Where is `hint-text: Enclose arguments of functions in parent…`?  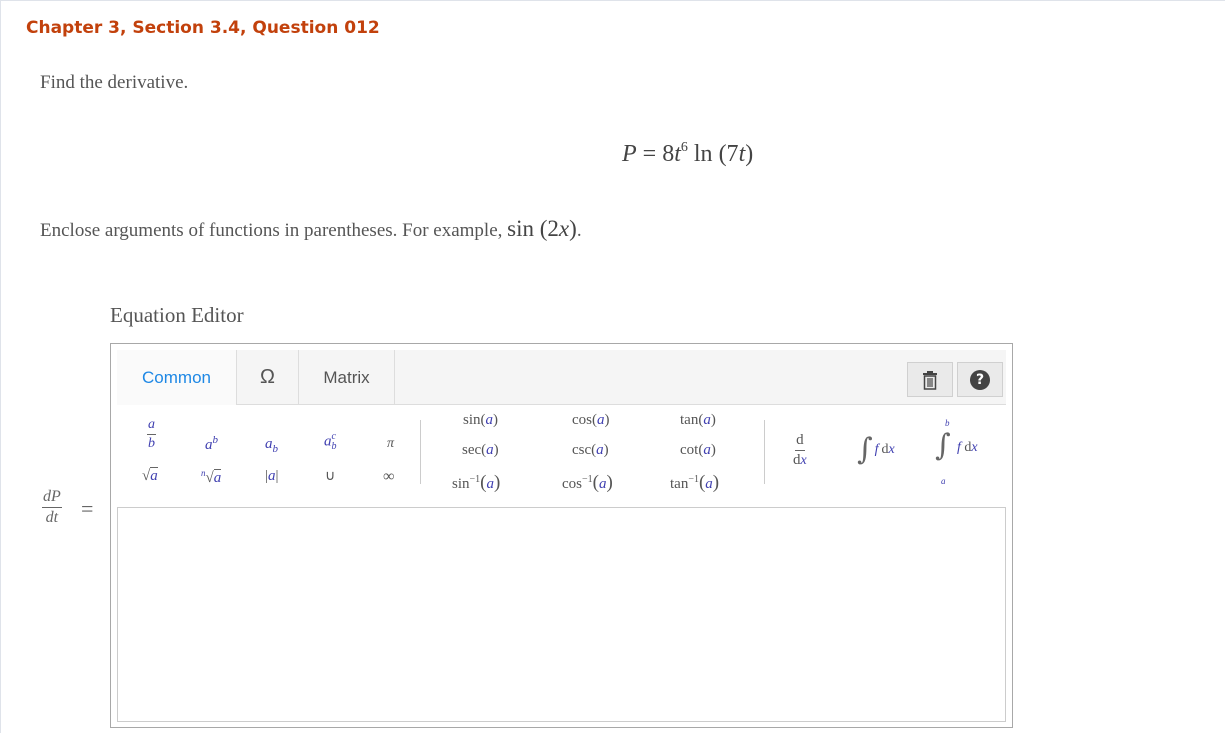
hint-text: Enclose arguments of functions in parent… is located at coordinates (311, 229).